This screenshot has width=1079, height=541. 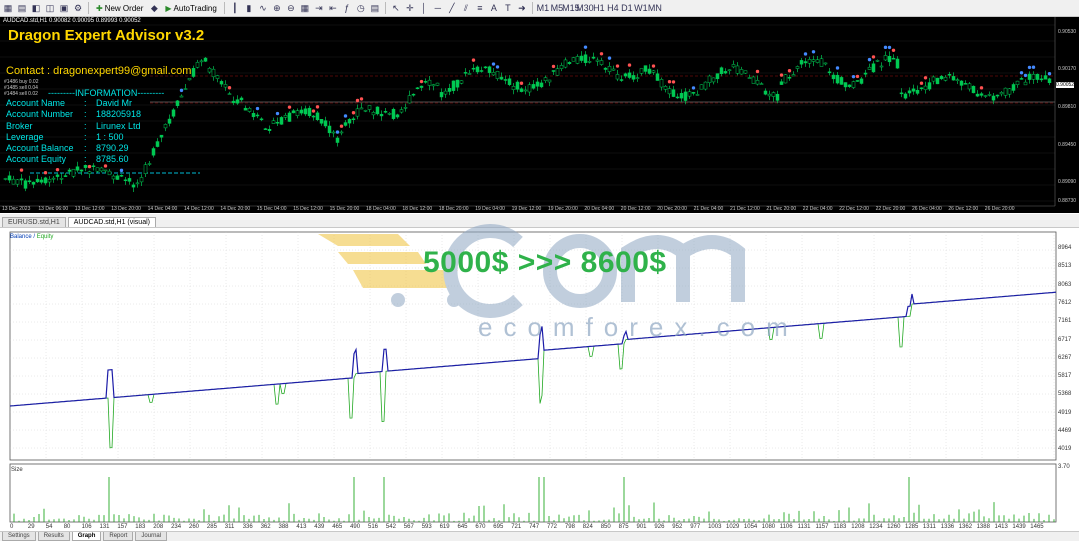 What do you see at coordinates (305, 8) in the screenshot?
I see `tile-windows-icon: ▦` at bounding box center [305, 8].